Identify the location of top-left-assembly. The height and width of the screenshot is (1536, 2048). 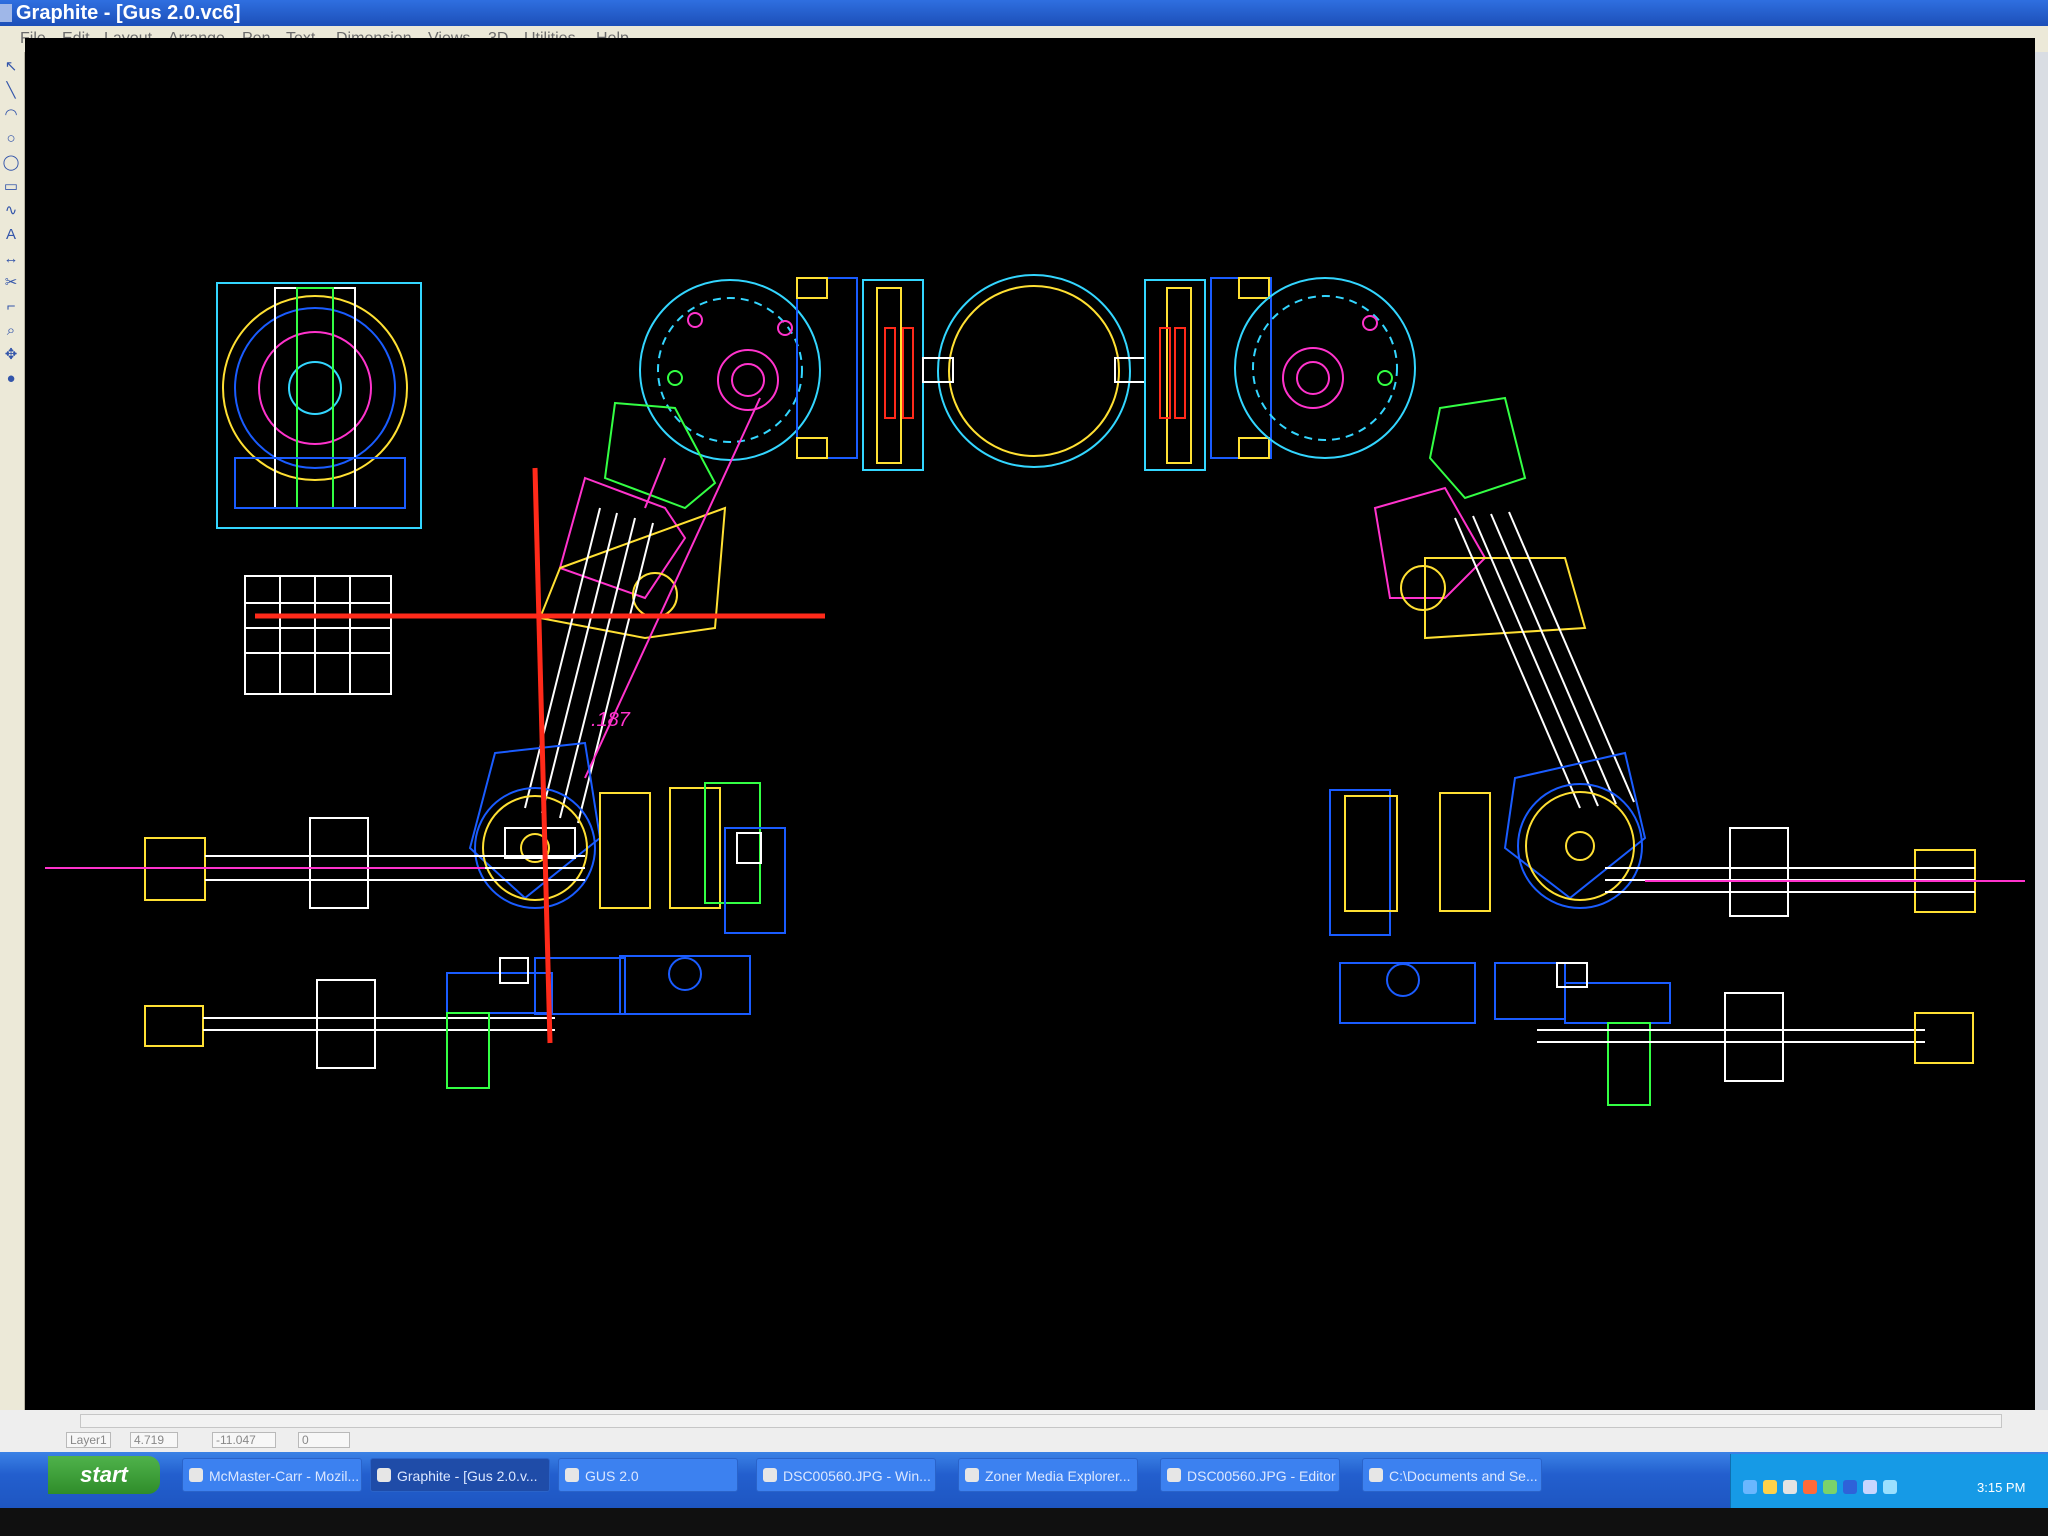
(319, 405).